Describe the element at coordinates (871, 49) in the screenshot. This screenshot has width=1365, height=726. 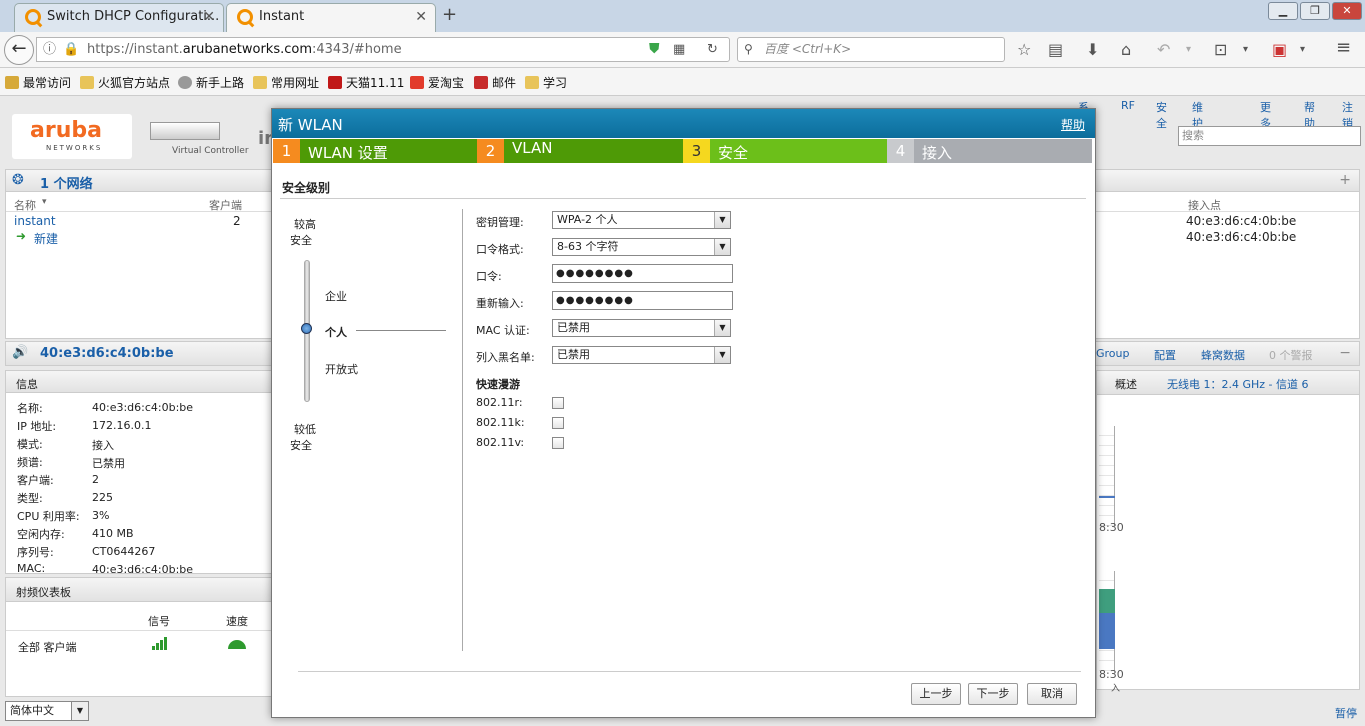
I see `search-input: ⚲ 百度 <Ctrl+K>` at that location.